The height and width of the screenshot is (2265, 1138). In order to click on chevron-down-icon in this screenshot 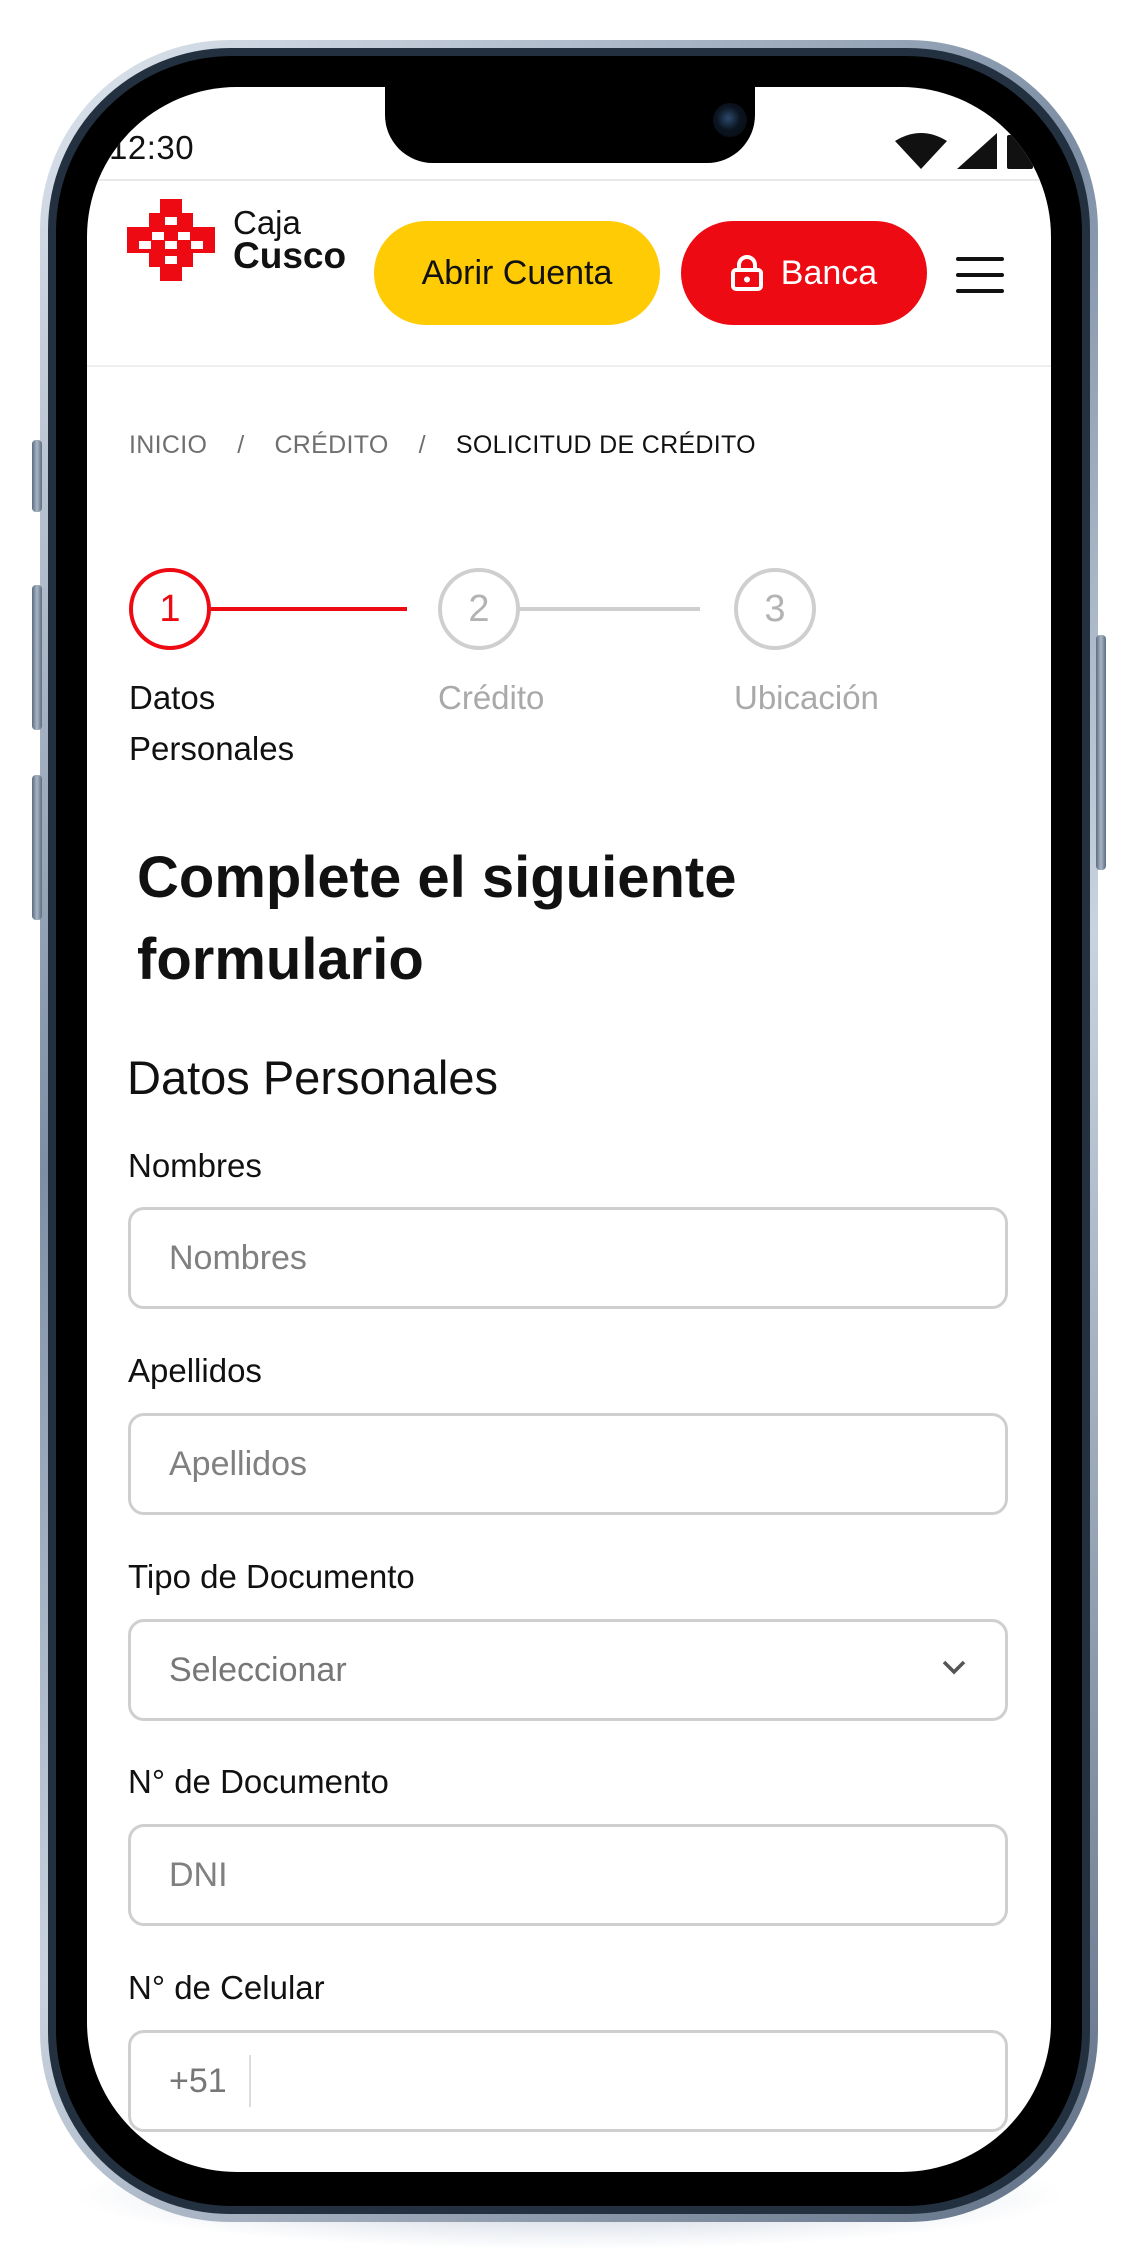, I will do `click(954, 1667)`.